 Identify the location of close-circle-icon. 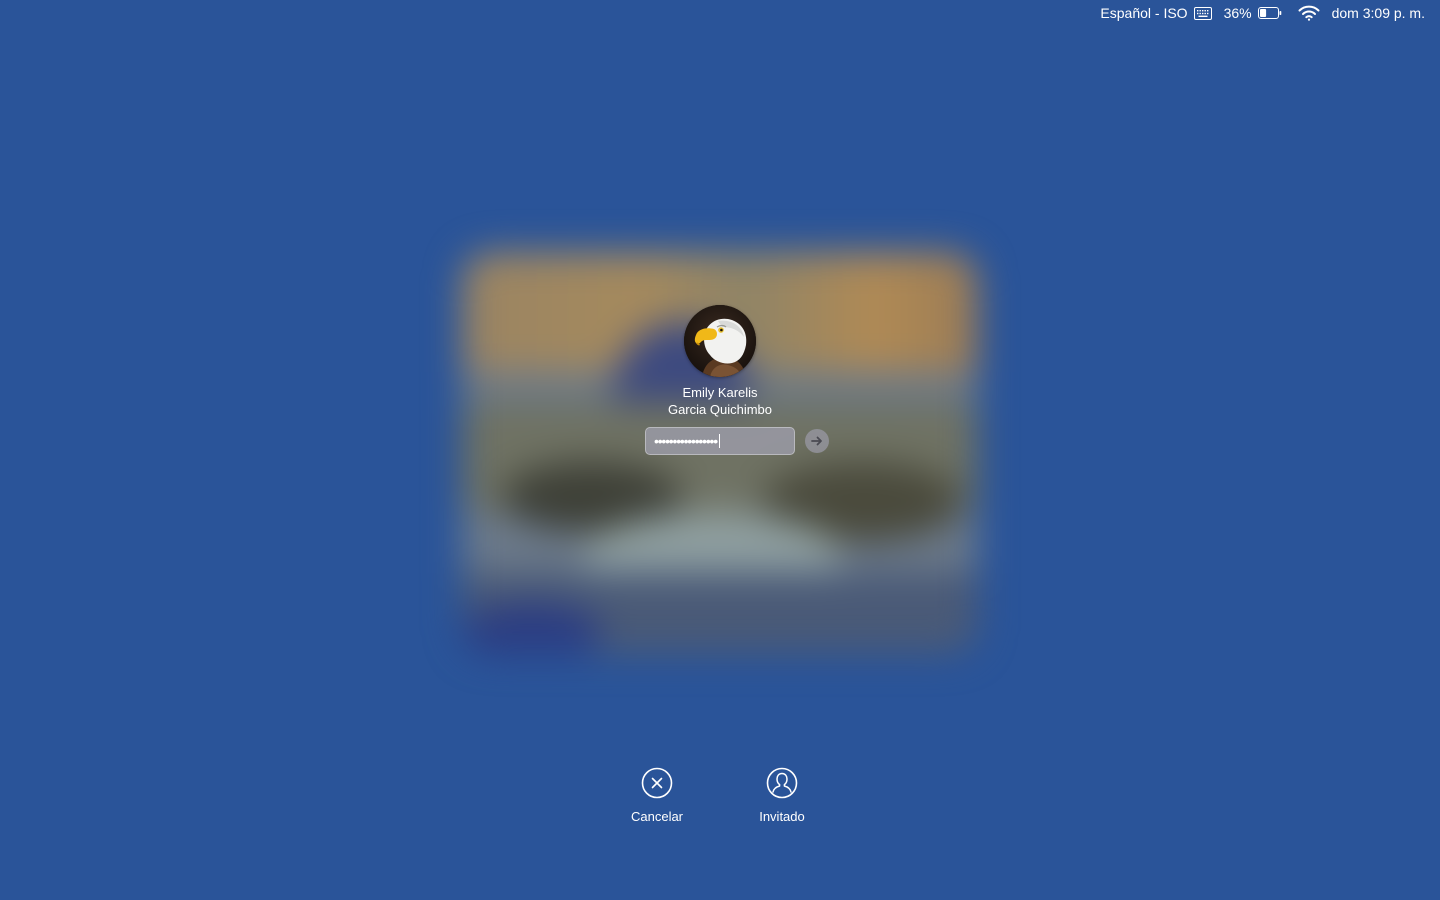
(657, 783).